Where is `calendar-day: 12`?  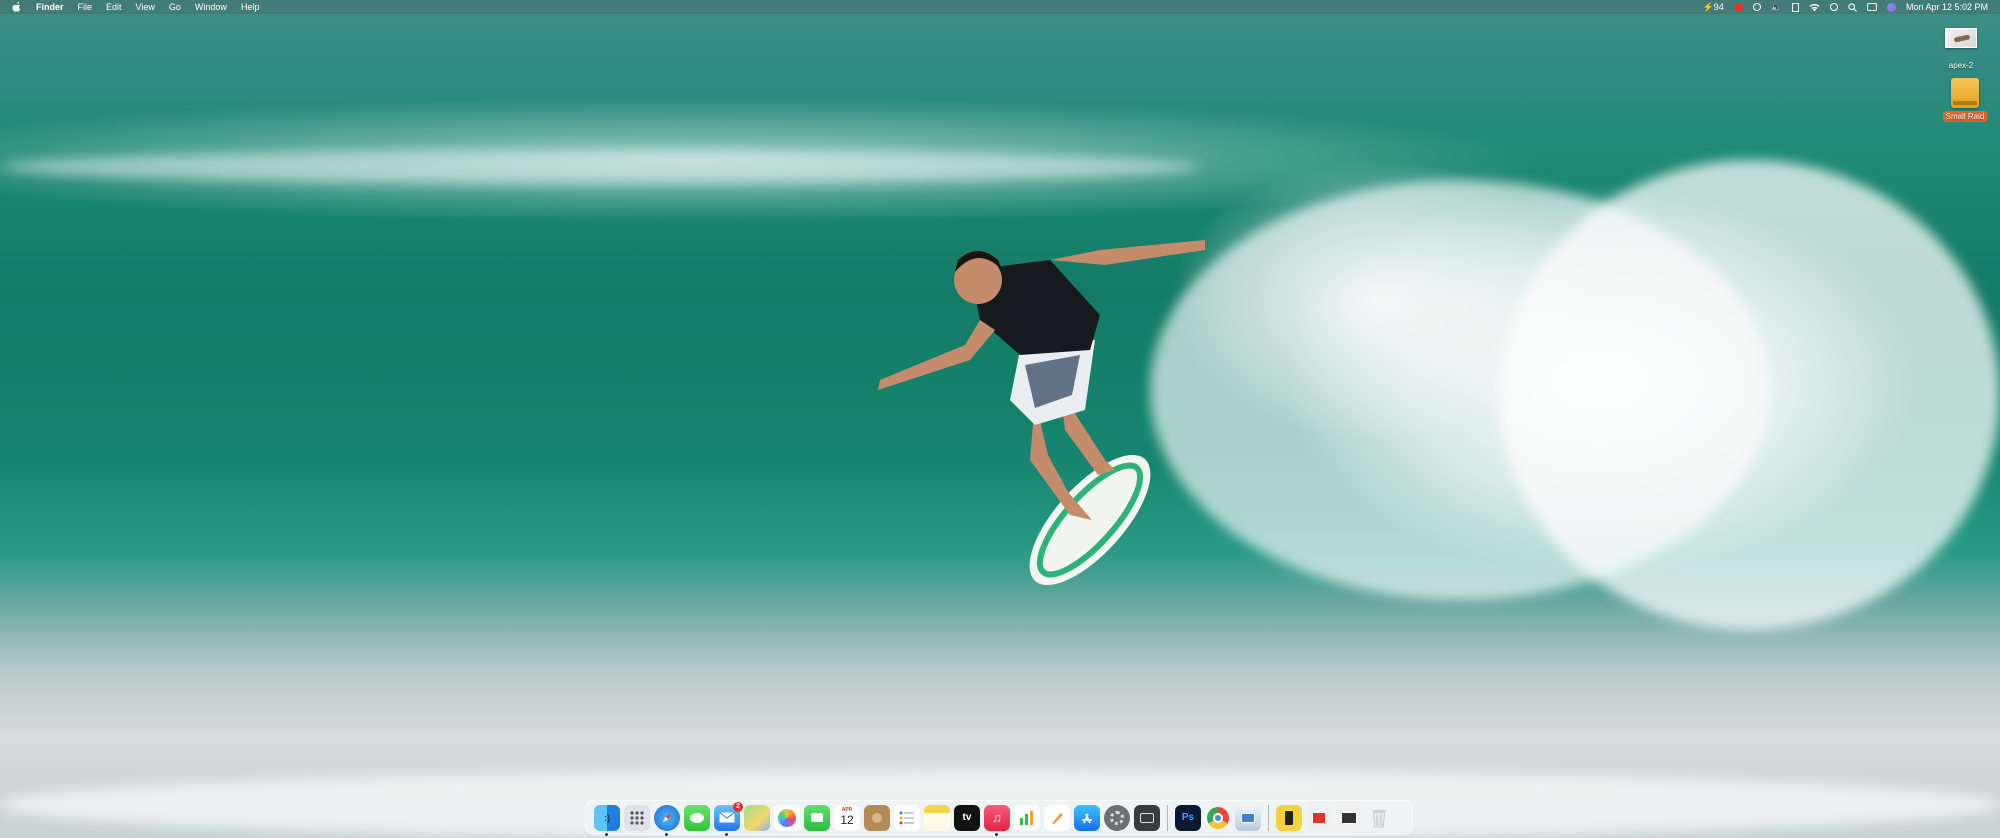 calendar-day: 12 is located at coordinates (847, 819).